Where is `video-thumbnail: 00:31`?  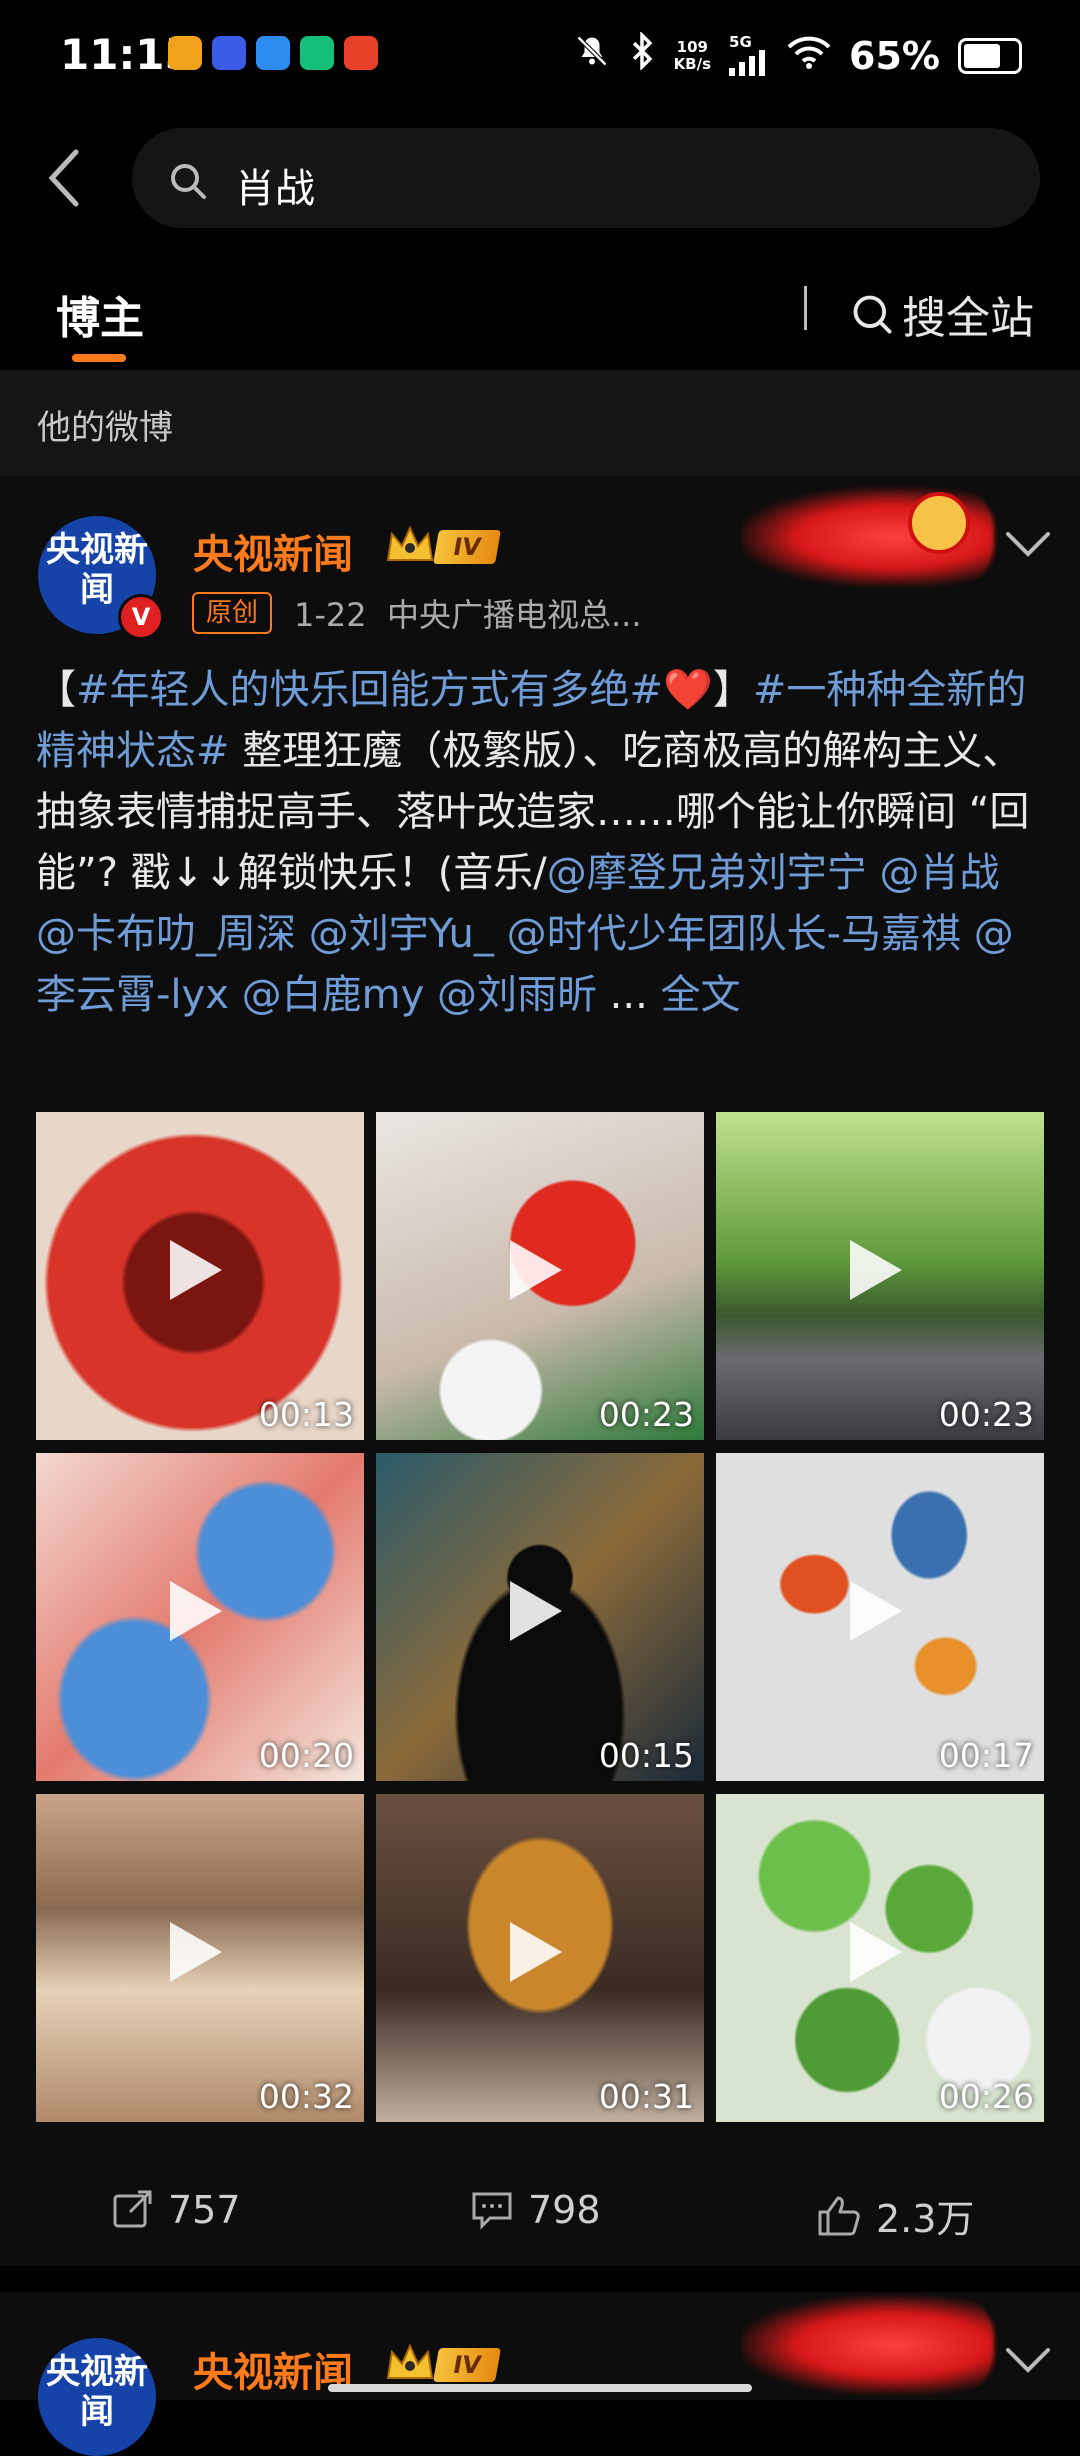
video-thumbnail: 00:31 is located at coordinates (540, 1958).